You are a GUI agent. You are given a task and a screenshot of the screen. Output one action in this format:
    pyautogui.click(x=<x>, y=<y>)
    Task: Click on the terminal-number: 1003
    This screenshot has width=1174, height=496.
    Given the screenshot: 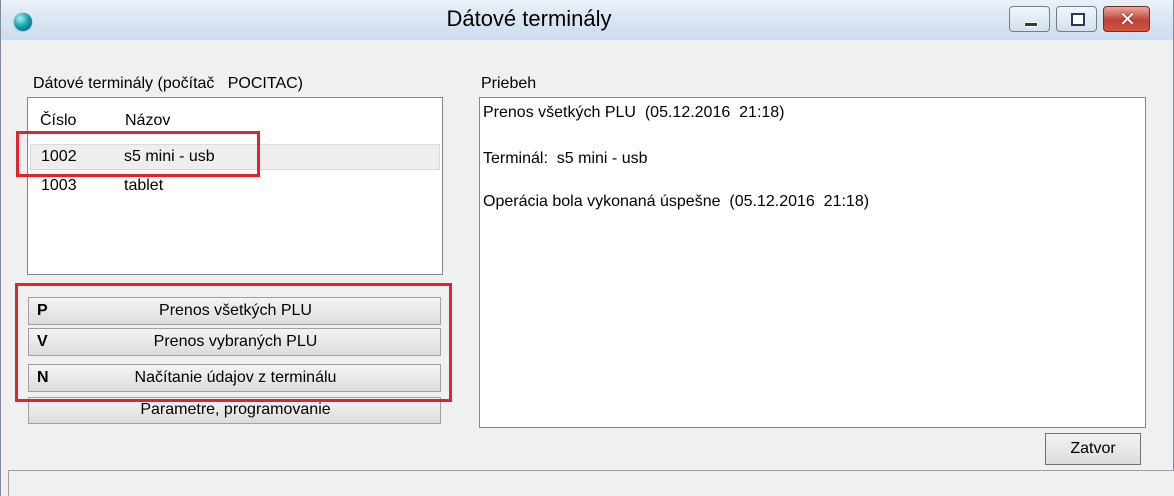 What is the action you would take?
    pyautogui.click(x=59, y=185)
    